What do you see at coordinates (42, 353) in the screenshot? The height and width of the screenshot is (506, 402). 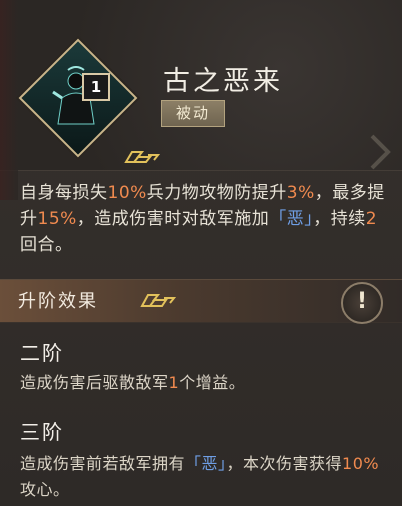 I see `stage-2-title: 二阶` at bounding box center [42, 353].